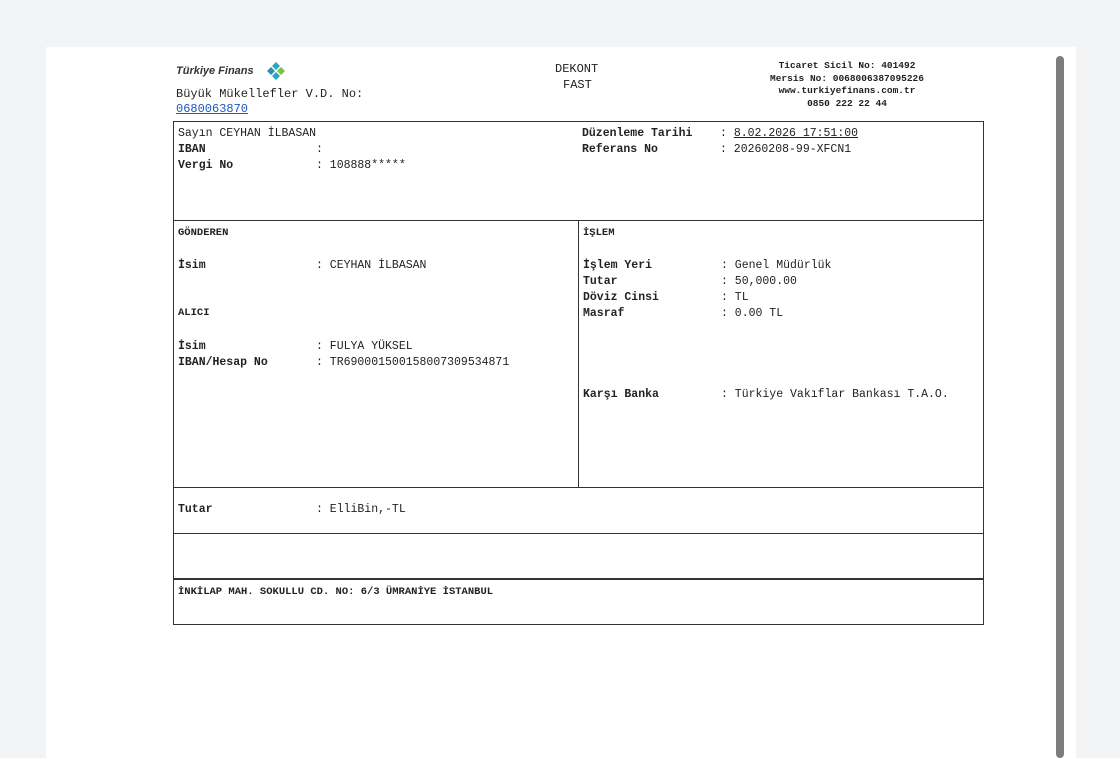  I want to click on website: www.turkiyefinans.com.tr, so click(847, 90).